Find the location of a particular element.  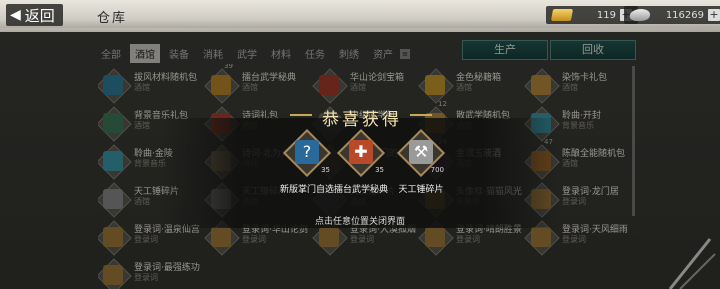

page-title: 仓库 is located at coordinates (112, 18).